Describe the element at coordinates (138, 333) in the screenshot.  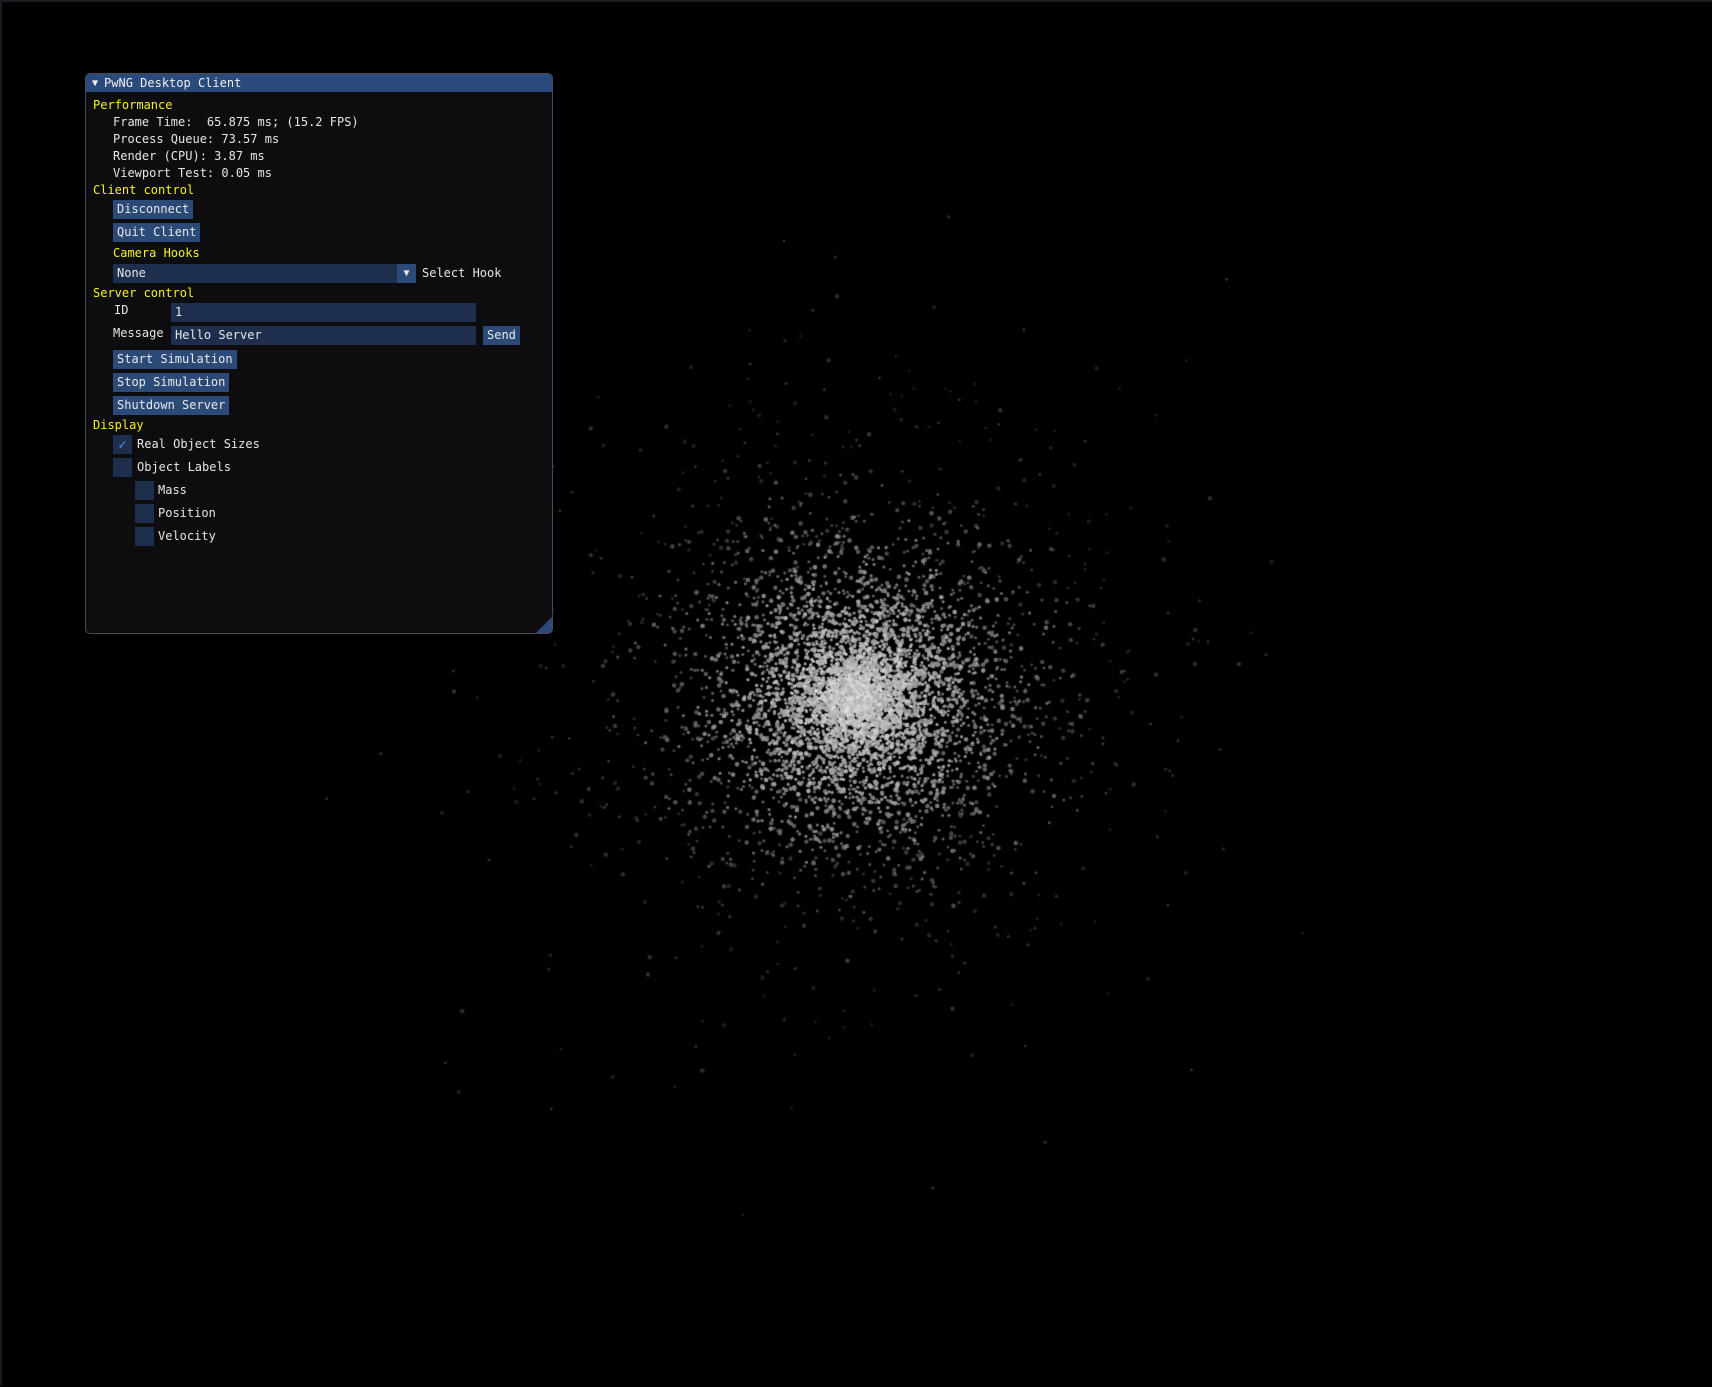
I see `message-label: Message` at that location.